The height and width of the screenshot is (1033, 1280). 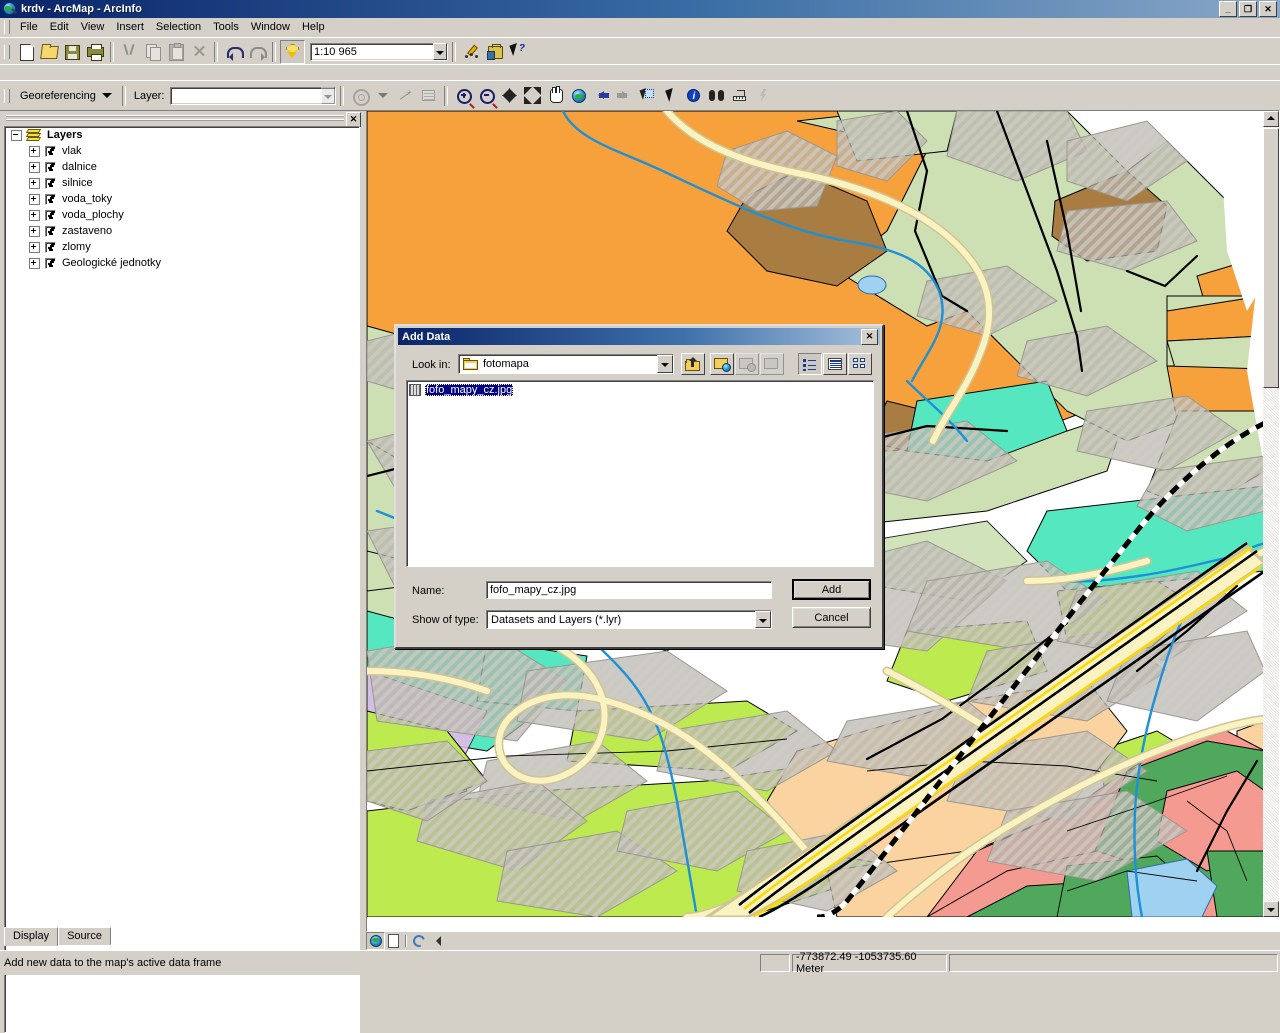 I want to click on go-back-extent-button, so click(x=601, y=96).